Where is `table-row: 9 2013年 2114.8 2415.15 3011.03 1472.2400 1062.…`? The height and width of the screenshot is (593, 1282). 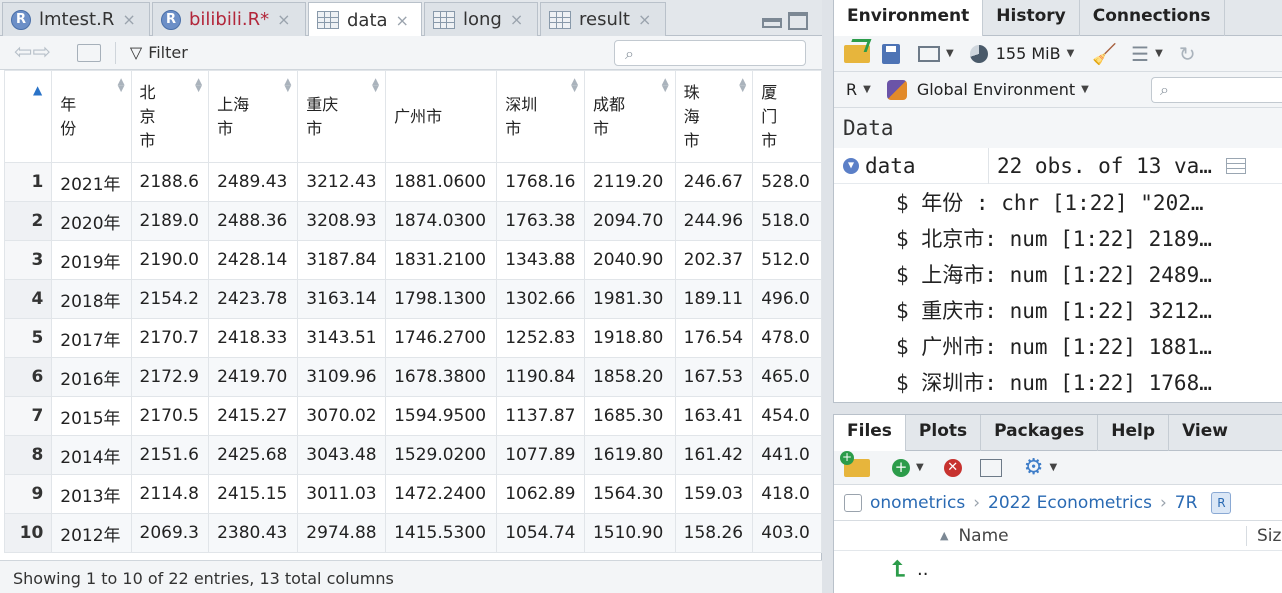 table-row: 9 2013年 2114.8 2415.15 3011.03 1472.2400 1062.… is located at coordinates (413, 494).